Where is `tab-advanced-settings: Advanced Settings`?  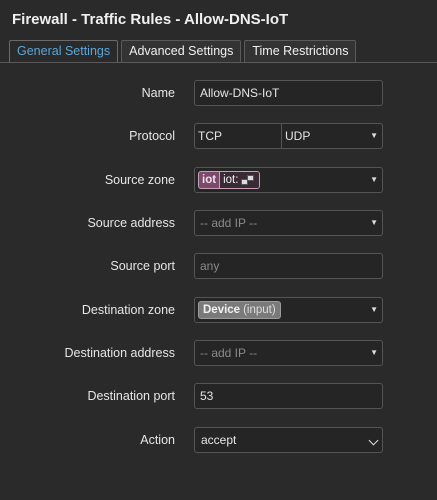 tab-advanced-settings: Advanced Settings is located at coordinates (181, 51).